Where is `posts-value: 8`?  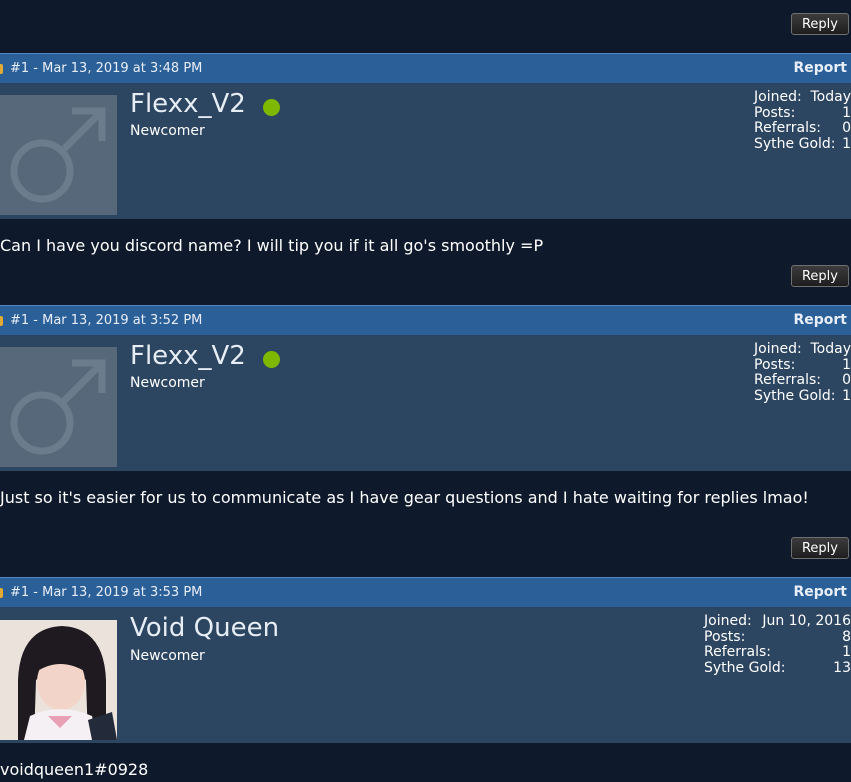
posts-value: 8 is located at coordinates (846, 636).